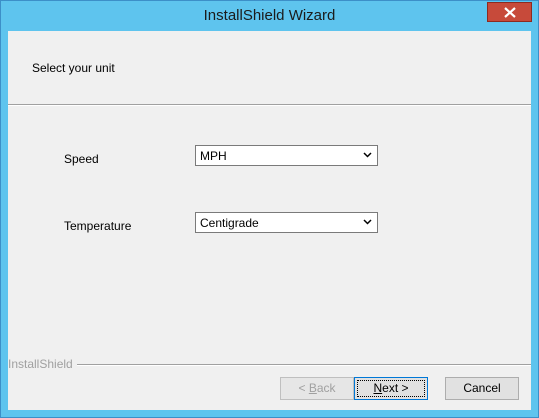 The height and width of the screenshot is (418, 539). Describe the element at coordinates (303, 388) in the screenshot. I see `back-button-prefix: <` at that location.